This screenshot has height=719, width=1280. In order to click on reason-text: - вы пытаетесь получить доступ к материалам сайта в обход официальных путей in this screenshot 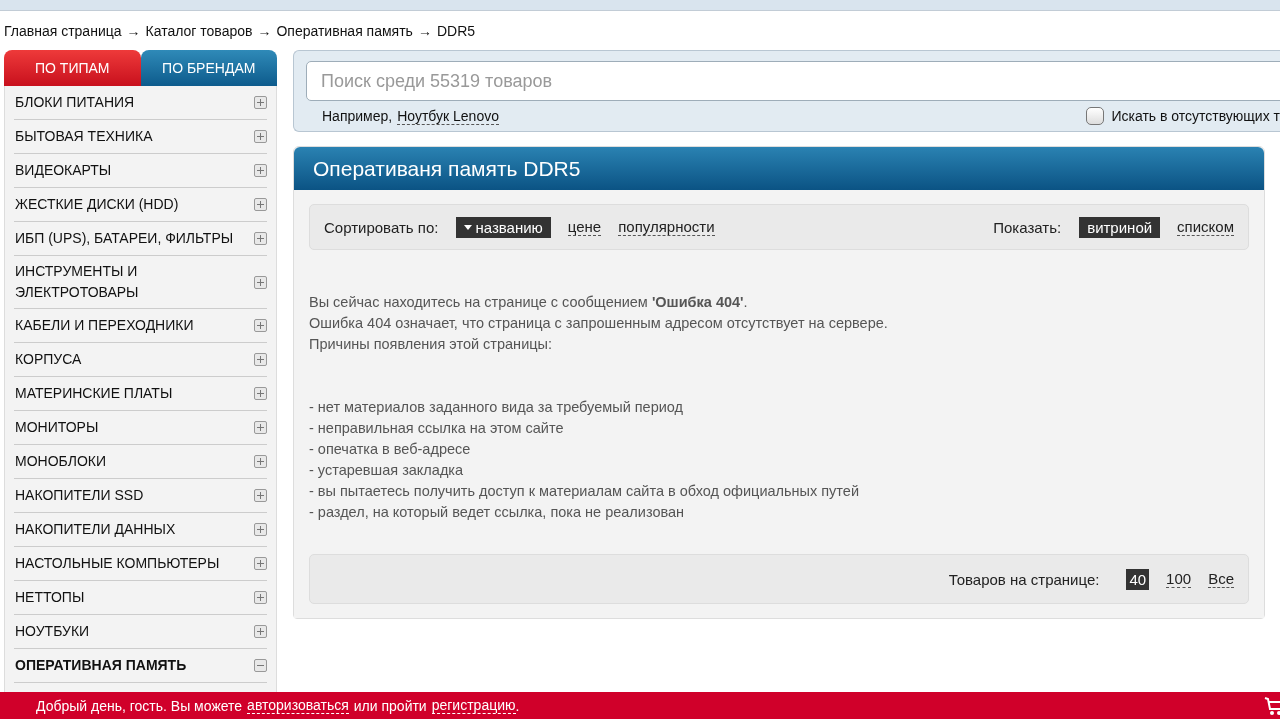, I will do `click(585, 491)`.